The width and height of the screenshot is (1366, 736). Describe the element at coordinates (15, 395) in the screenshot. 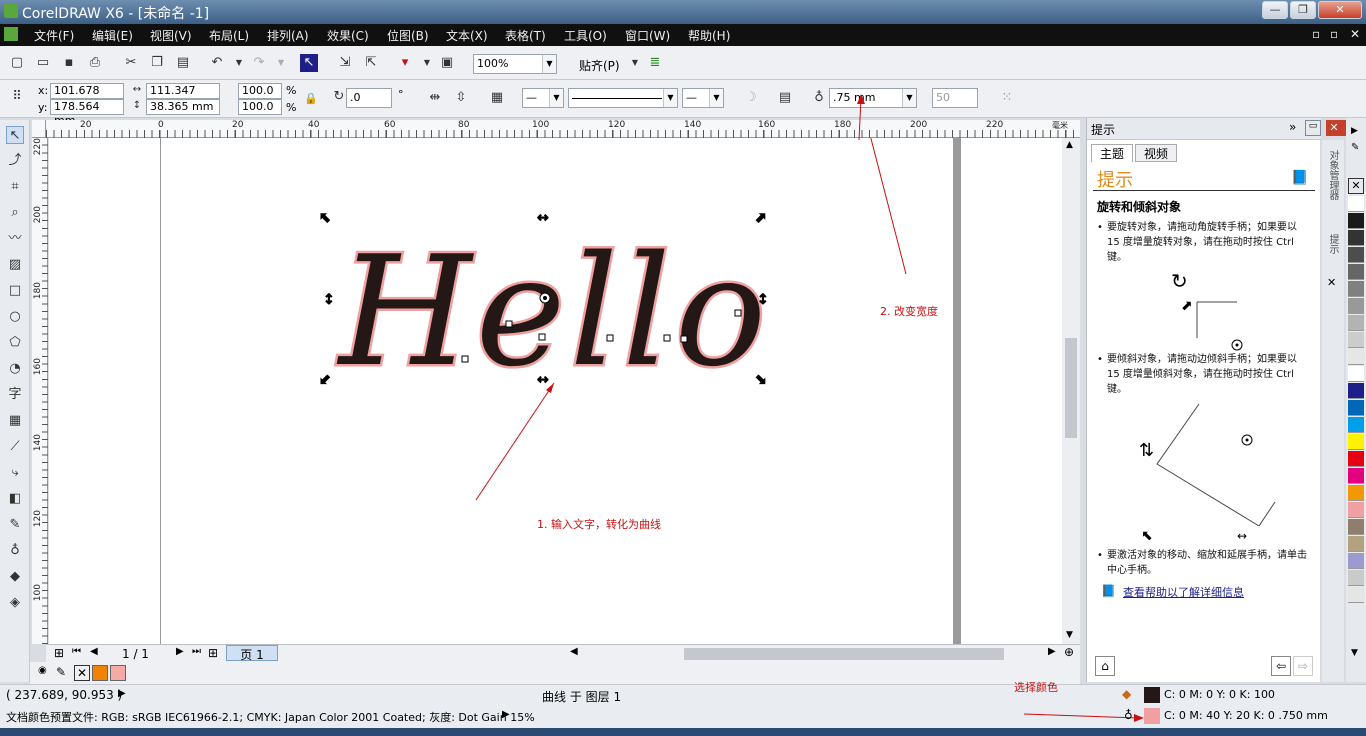

I see `text-tool-icon: 字` at that location.